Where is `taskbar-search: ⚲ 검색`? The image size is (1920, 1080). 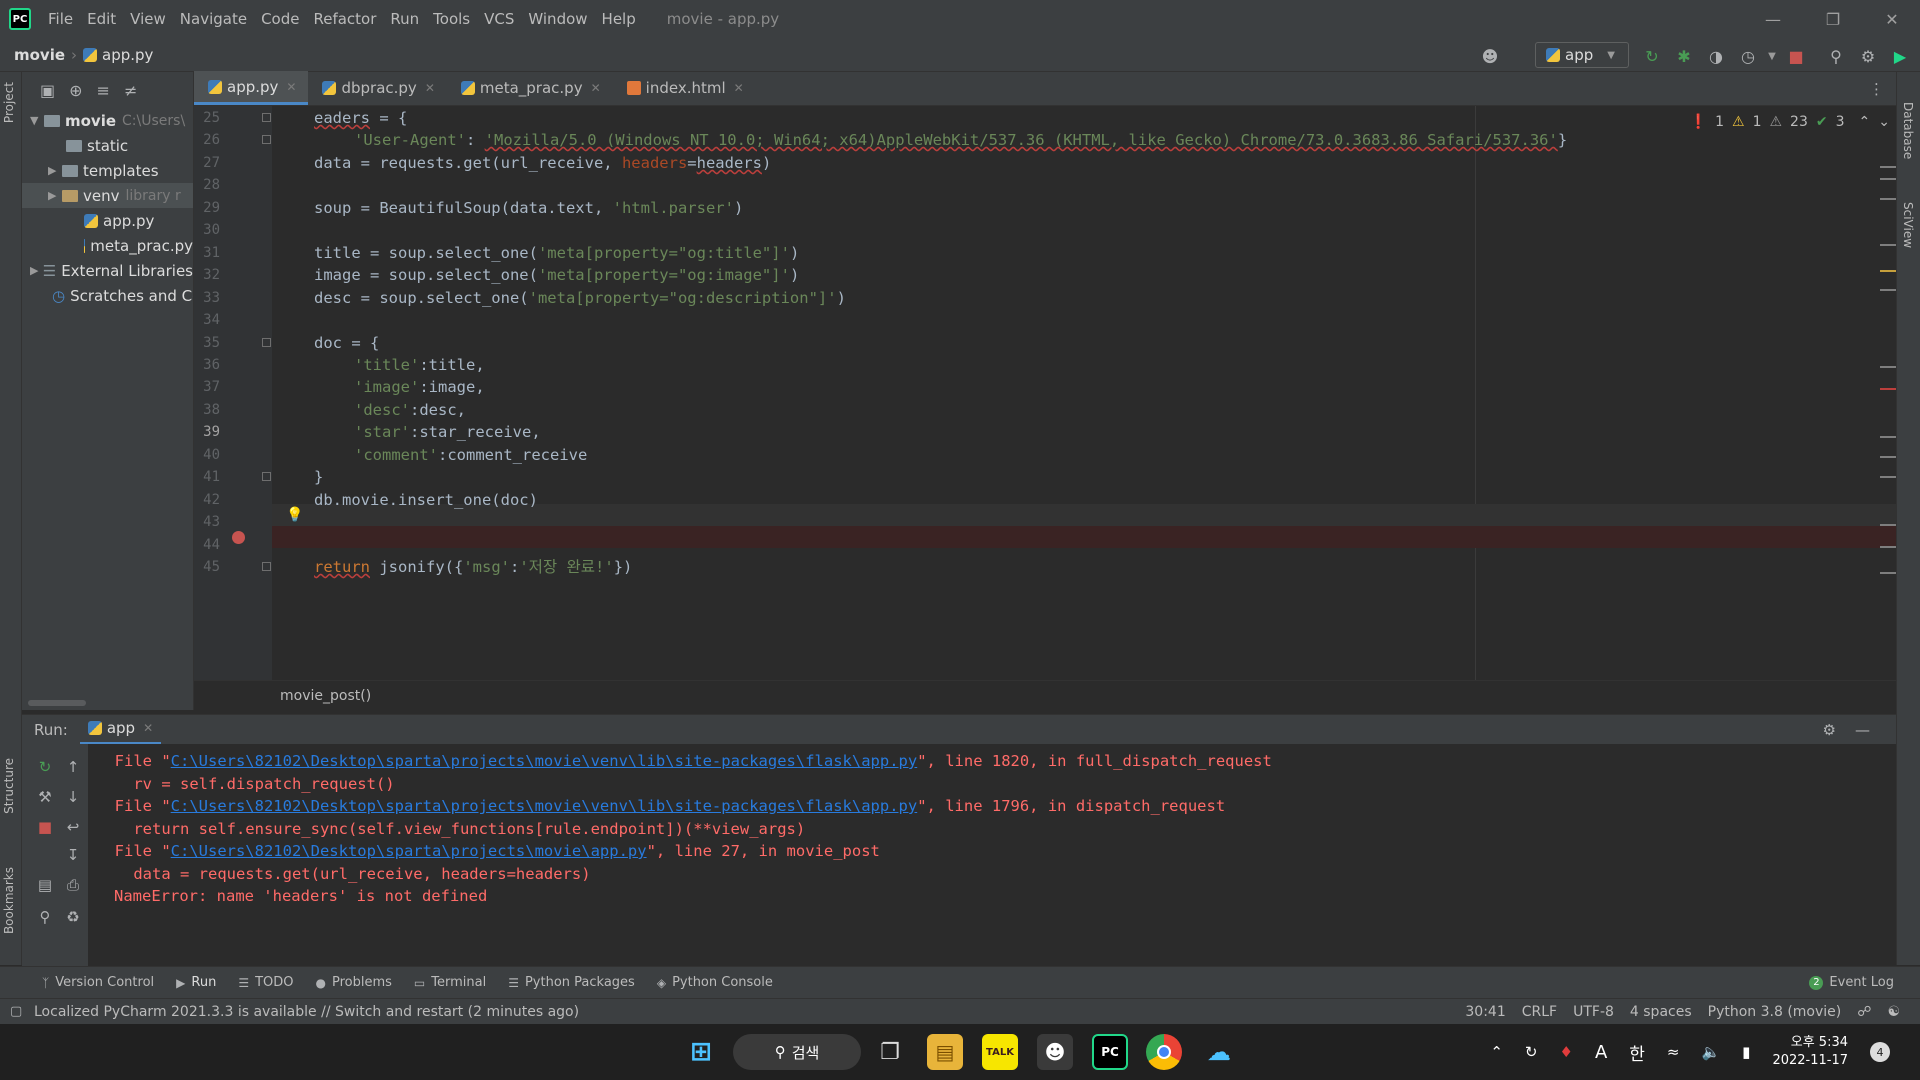
taskbar-search: ⚲ 검색 is located at coordinates (797, 1052).